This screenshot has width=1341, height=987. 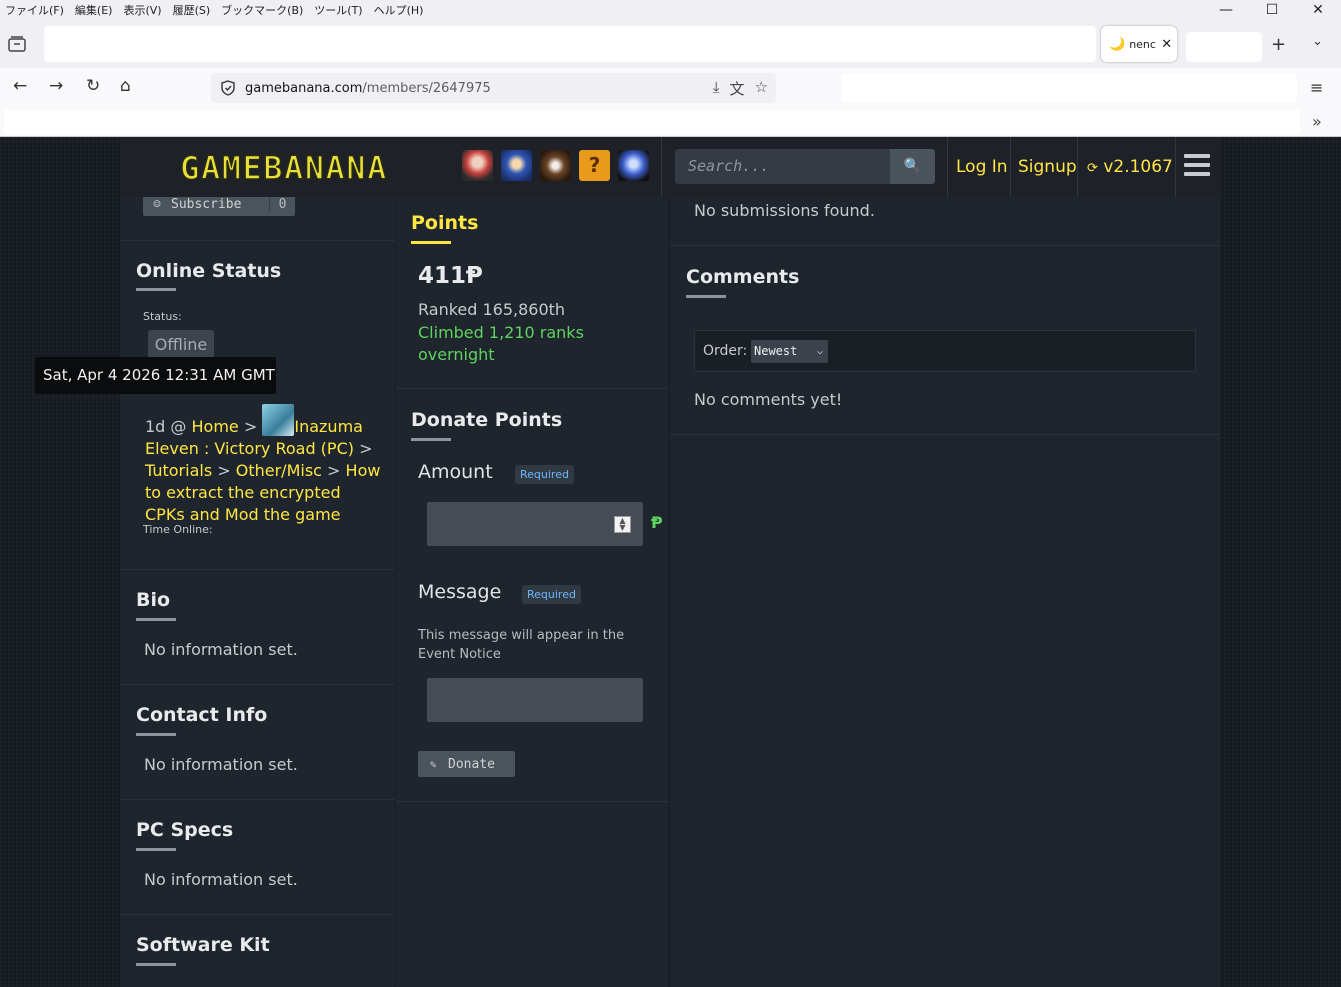 What do you see at coordinates (1224, 47) in the screenshot?
I see `tab-blank` at bounding box center [1224, 47].